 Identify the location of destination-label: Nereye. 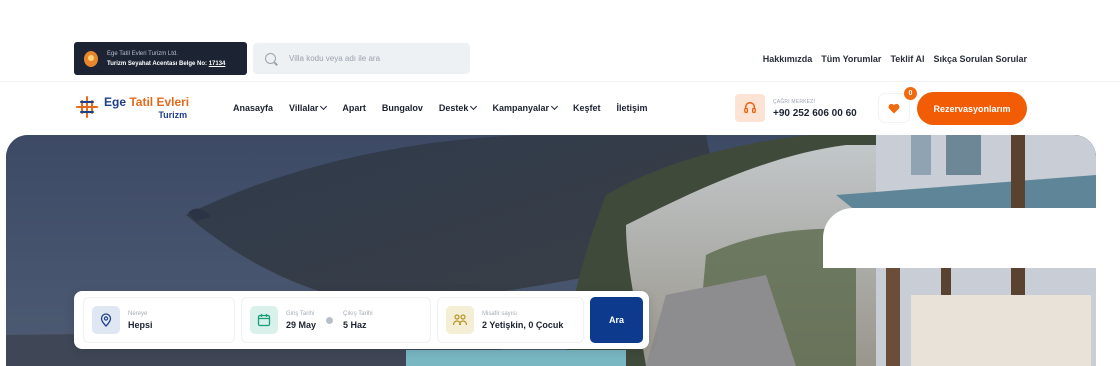
(138, 314).